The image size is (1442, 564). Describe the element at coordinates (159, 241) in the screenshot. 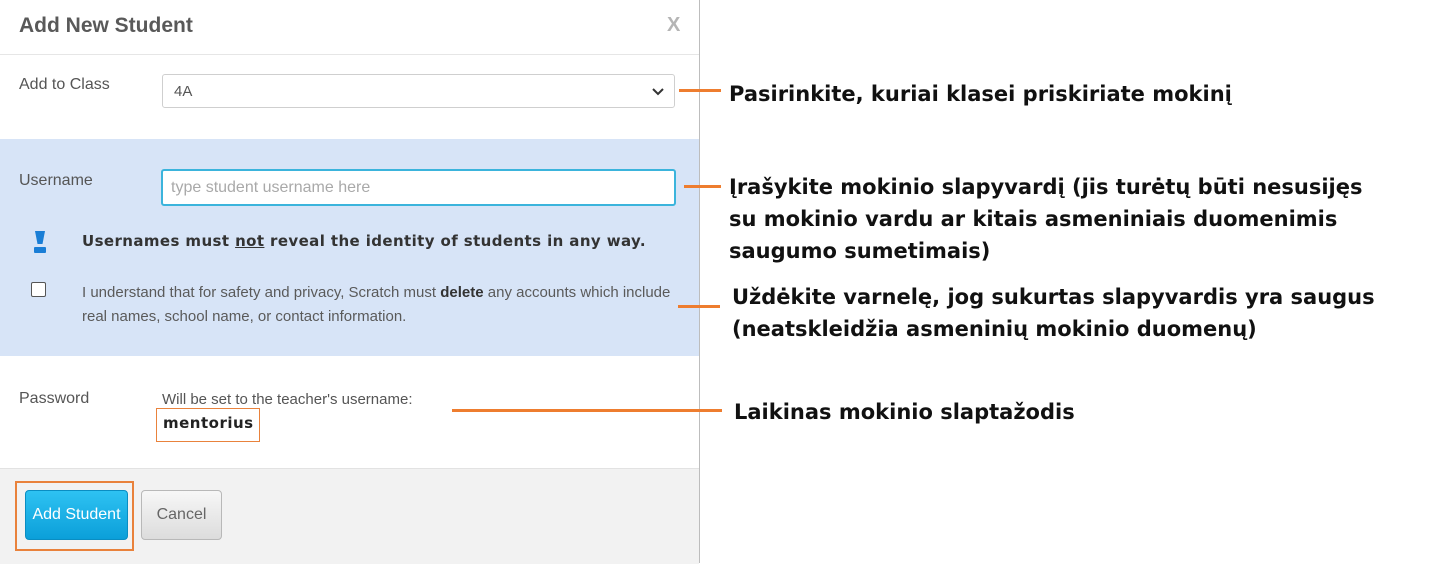

I see `warning-text-start: Usernames must` at that location.